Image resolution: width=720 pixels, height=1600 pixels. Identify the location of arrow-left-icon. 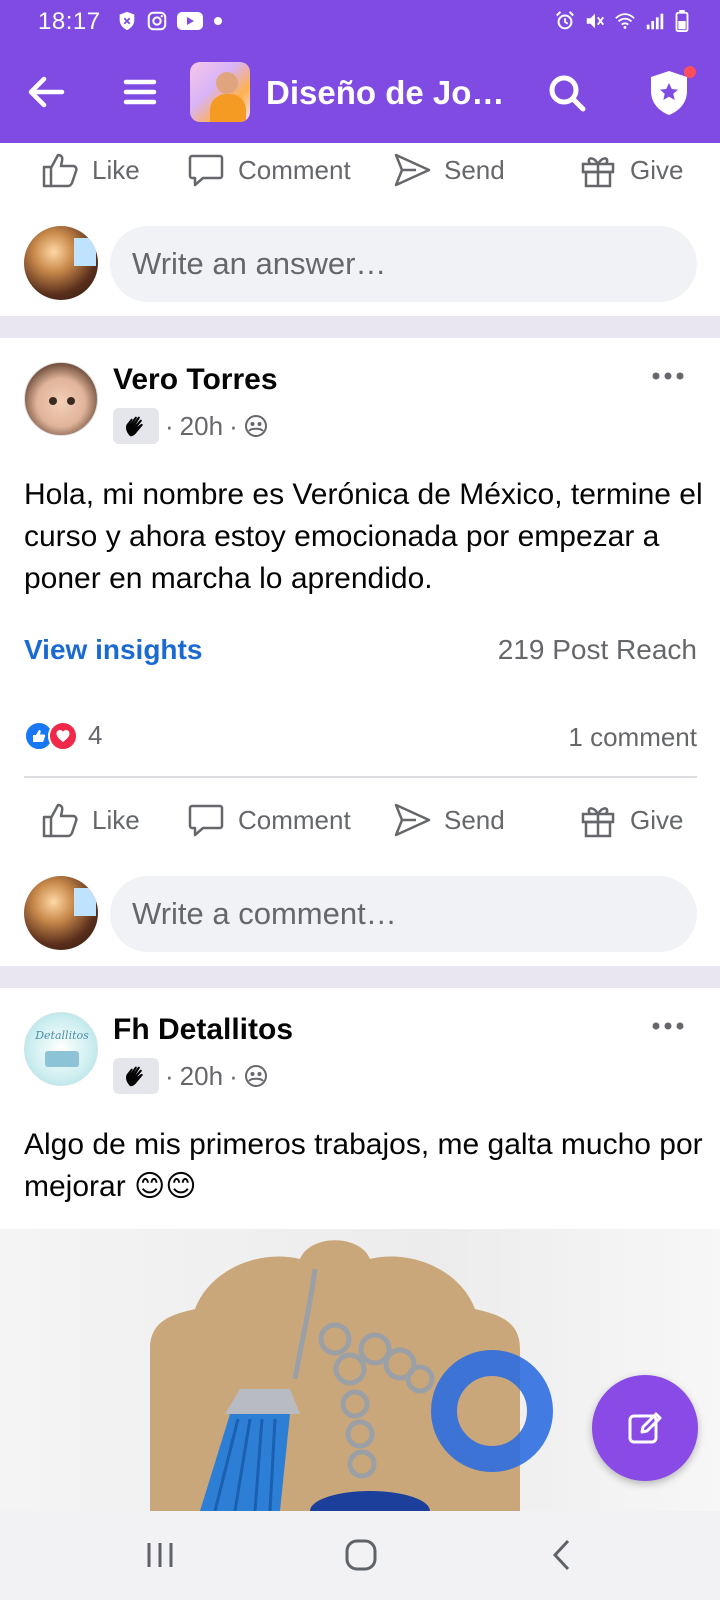
(46, 92).